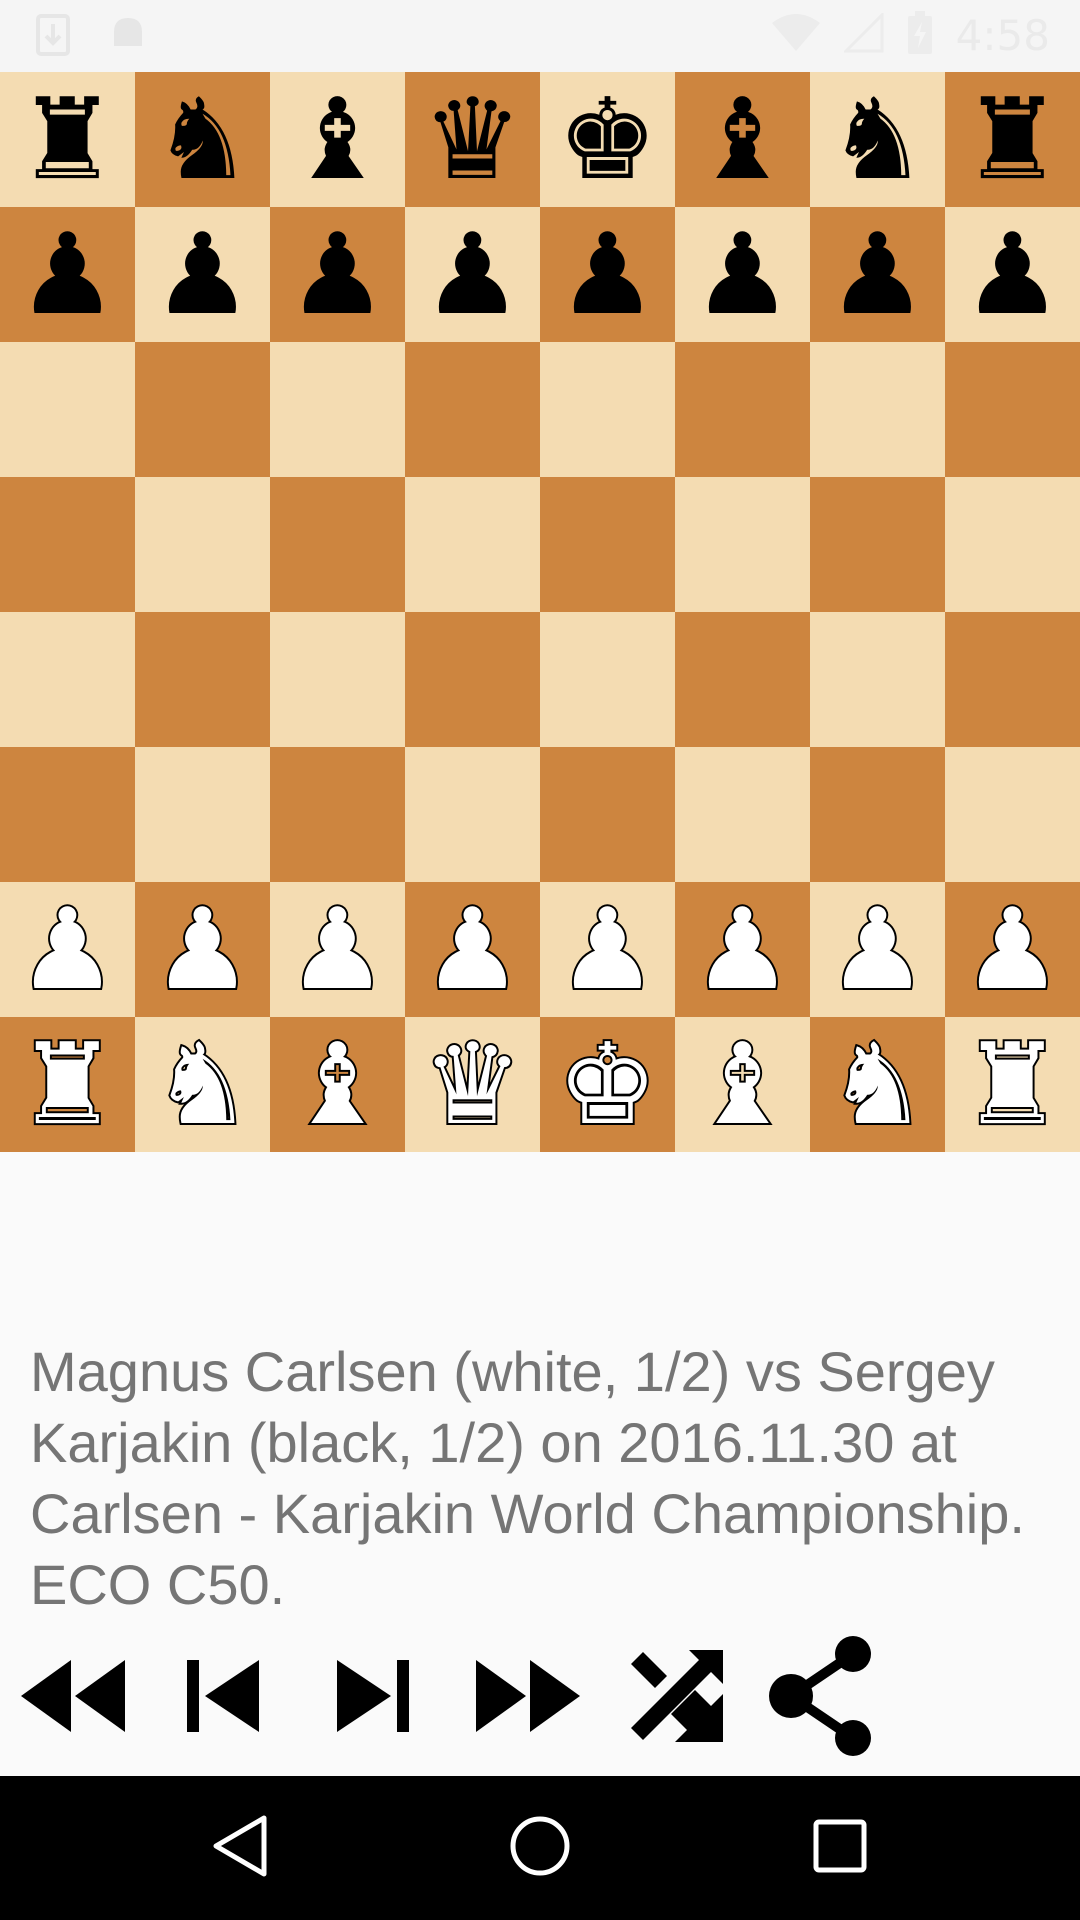 This screenshot has width=1080, height=1920. I want to click on square-c8: ♝, so click(337, 139).